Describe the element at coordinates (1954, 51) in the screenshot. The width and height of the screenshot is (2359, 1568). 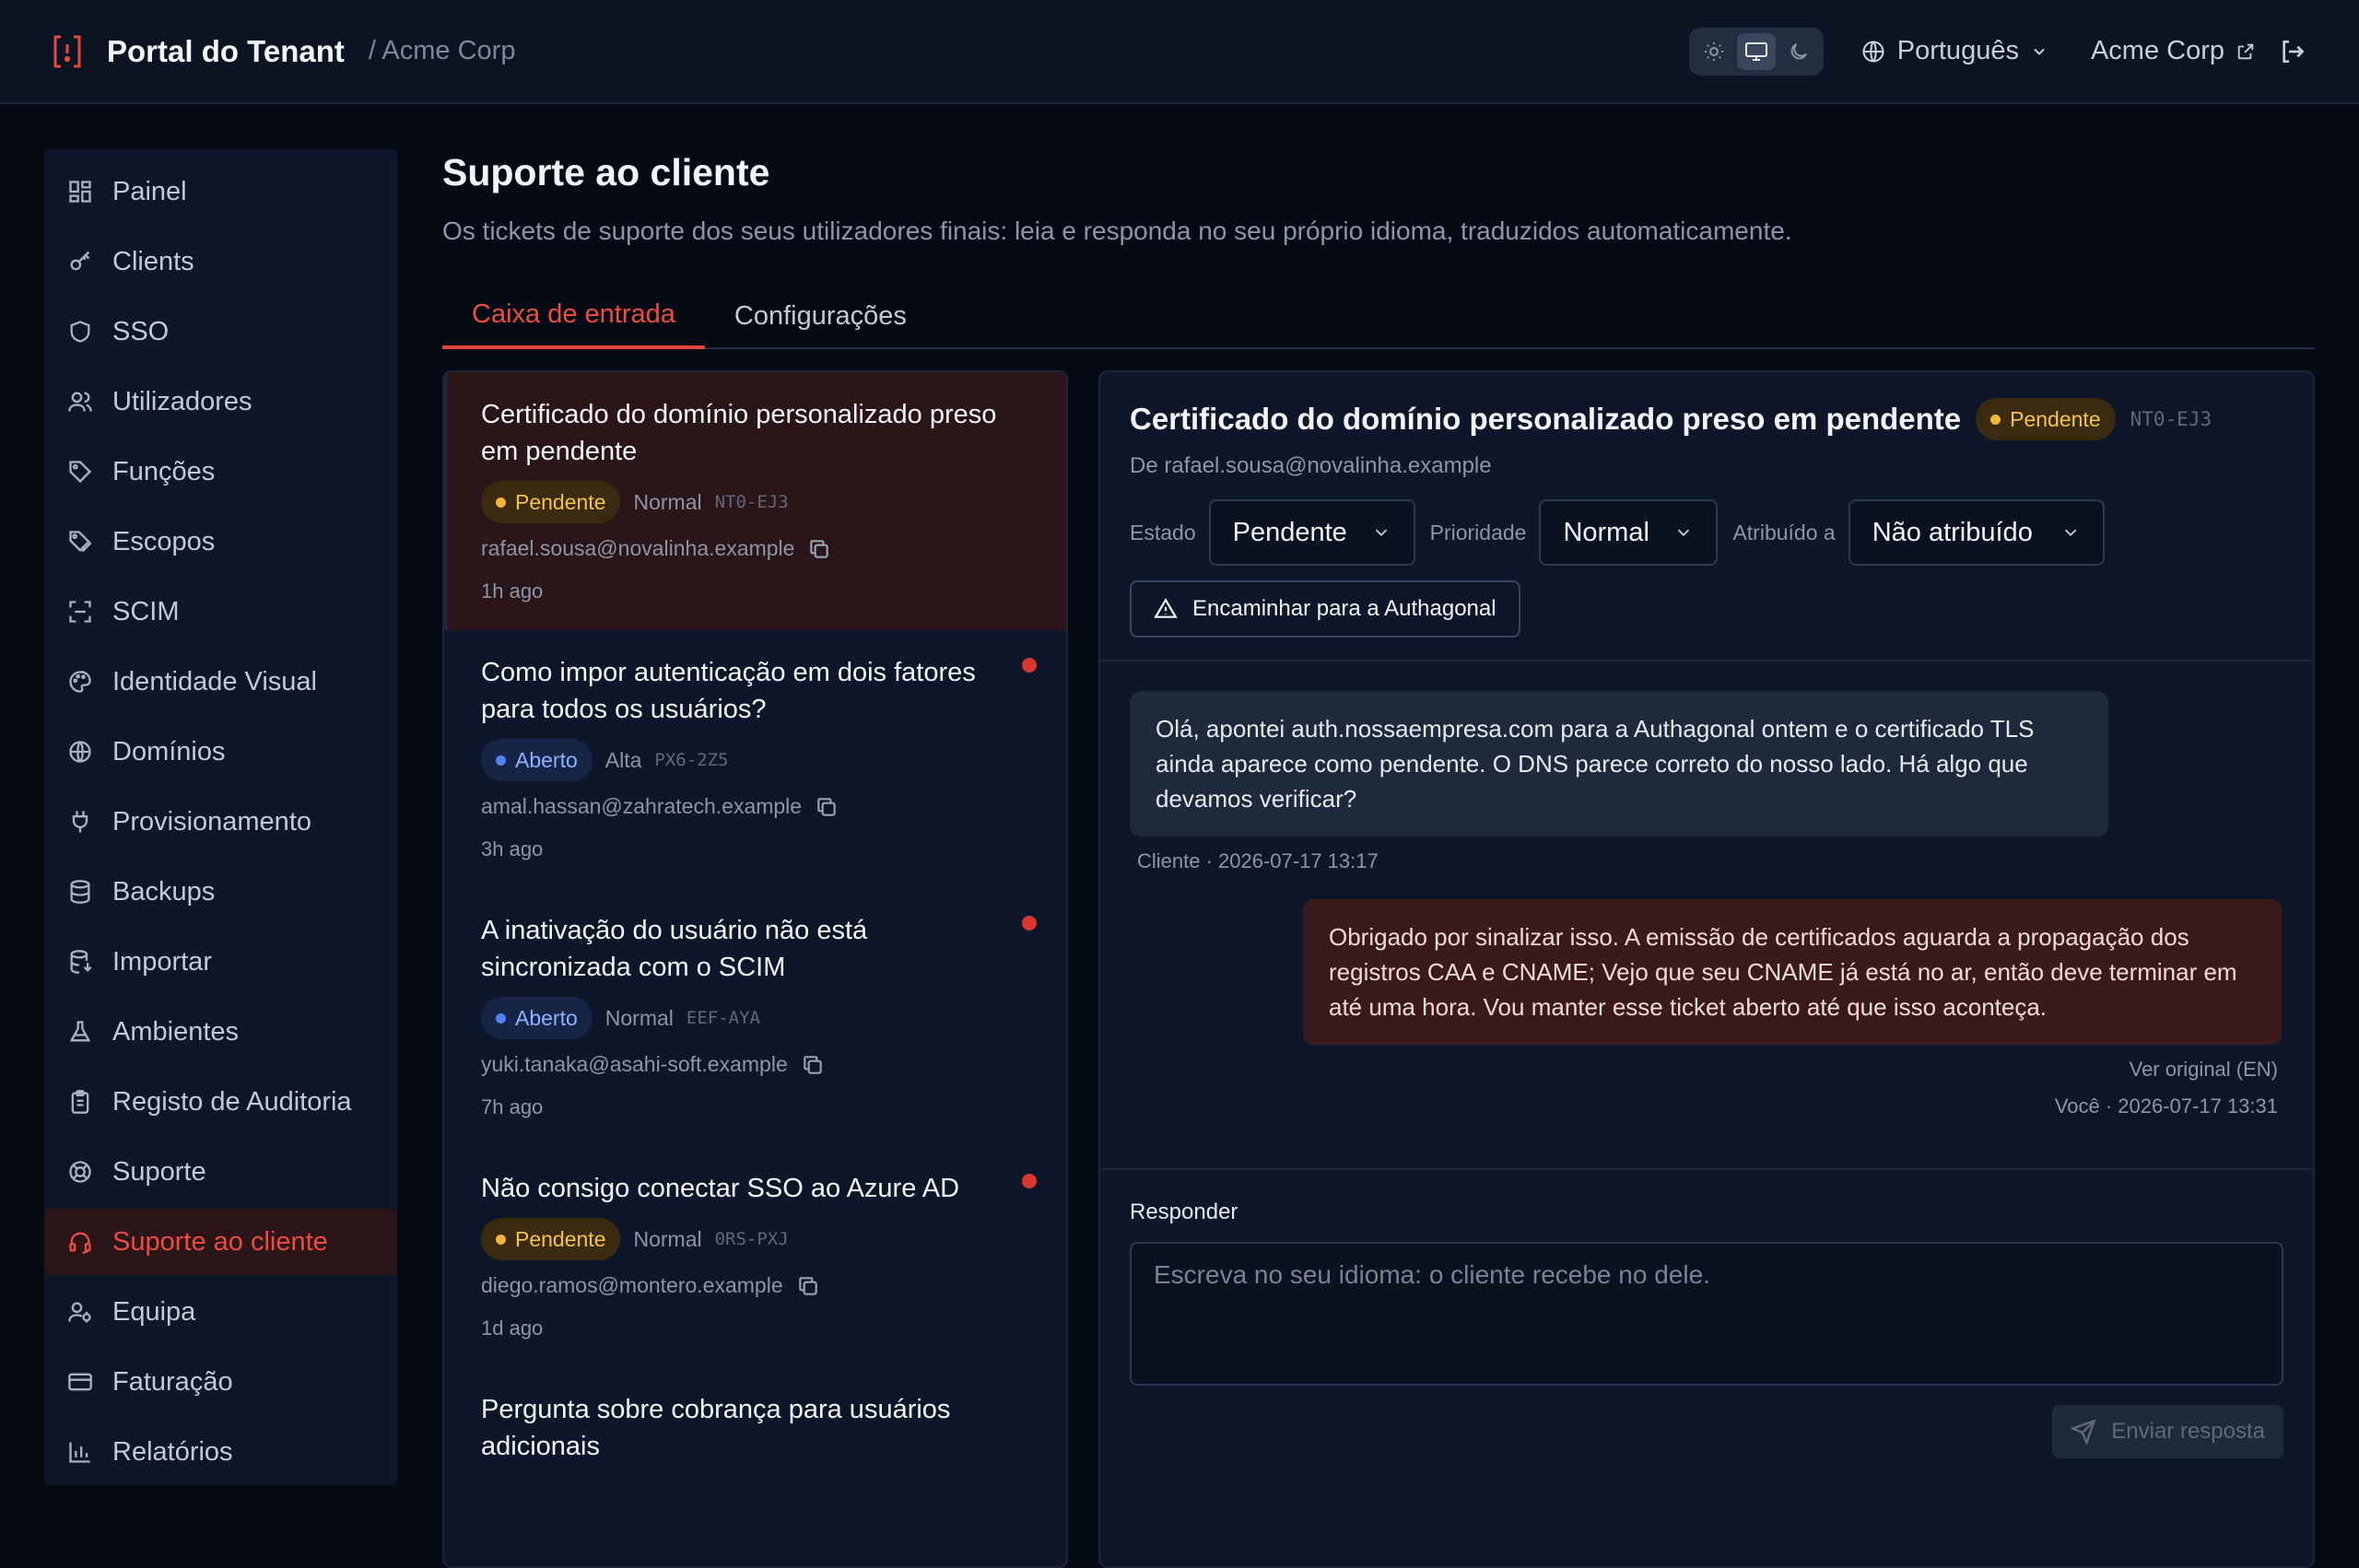
I see `language-selector: Português` at that location.